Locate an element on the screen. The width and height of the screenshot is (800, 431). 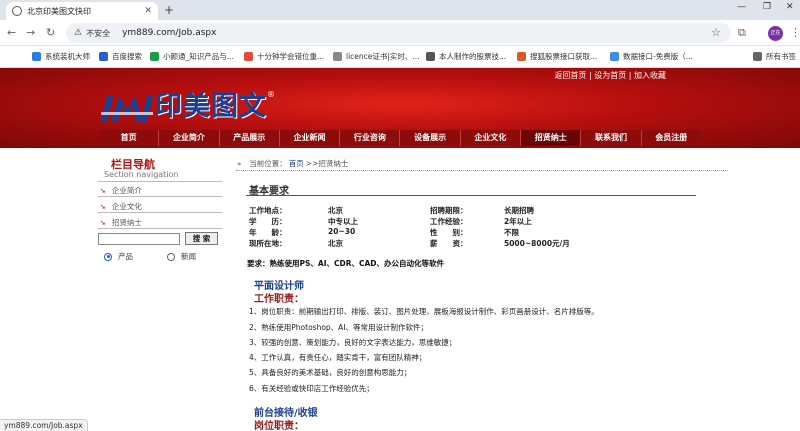
nav-products: 产品展示 is located at coordinates (250, 138).